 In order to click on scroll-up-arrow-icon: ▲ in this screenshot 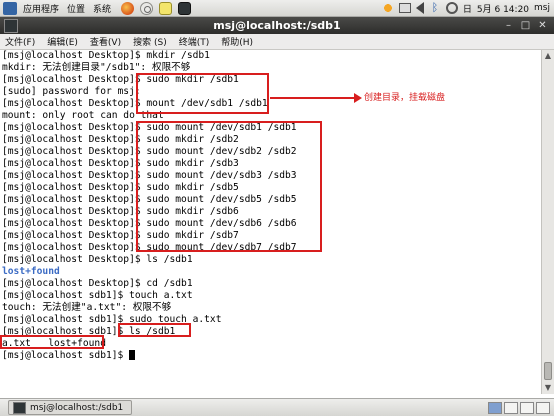, I will do `click(548, 56)`.